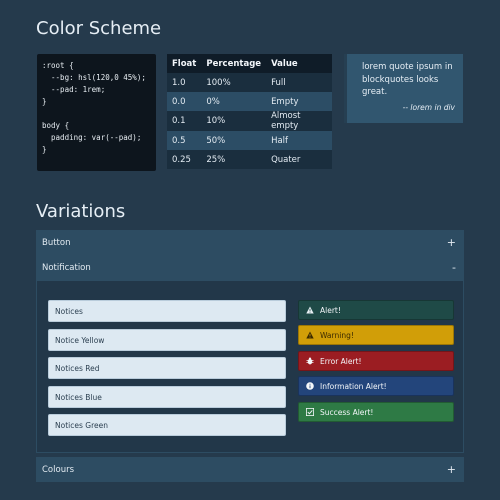 The height and width of the screenshot is (500, 500). Describe the element at coordinates (167, 397) in the screenshot. I see `notice-blue: Notices Blue` at that location.